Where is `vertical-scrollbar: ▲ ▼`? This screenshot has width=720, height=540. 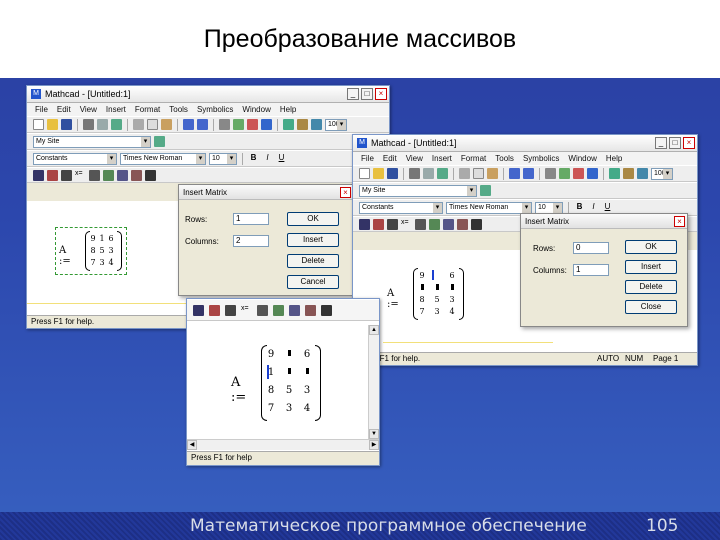 vertical-scrollbar: ▲ ▼ is located at coordinates (373, 382).